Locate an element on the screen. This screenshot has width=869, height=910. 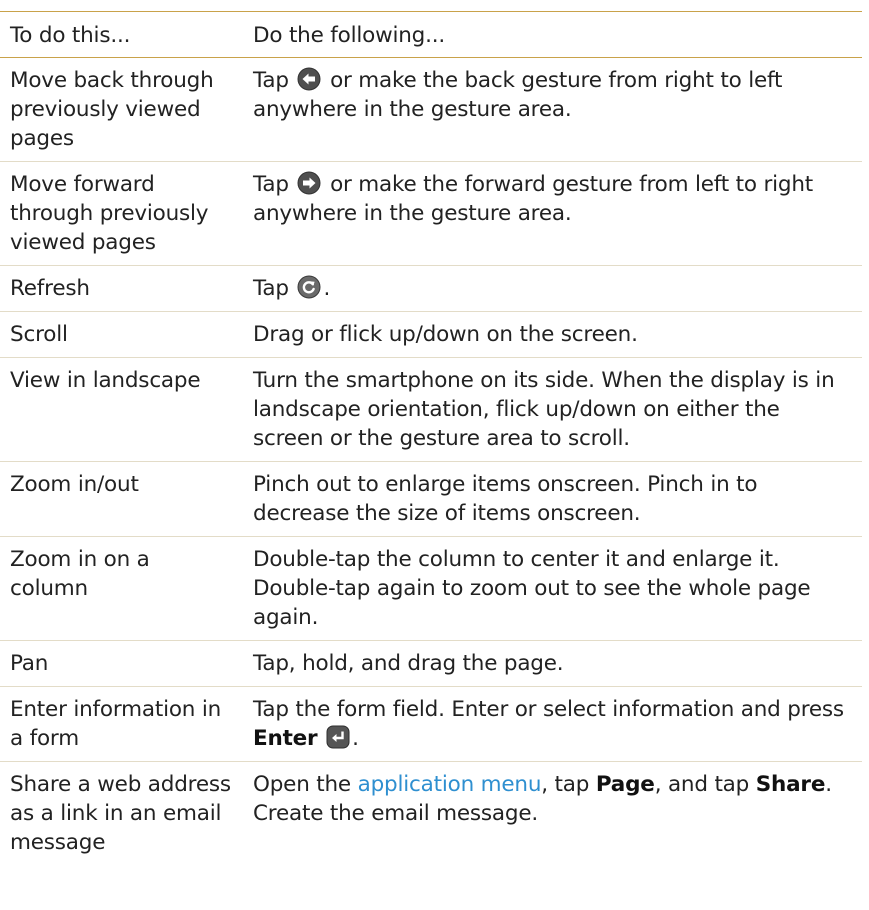
enter-key-icon is located at coordinates (338, 737).